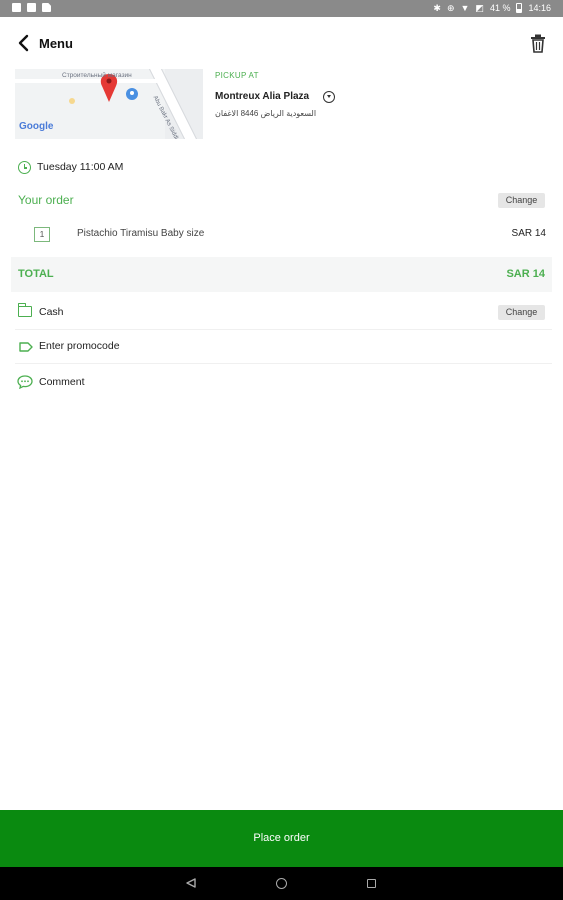 The image size is (563, 900). I want to click on nav-home-icon, so click(281, 883).